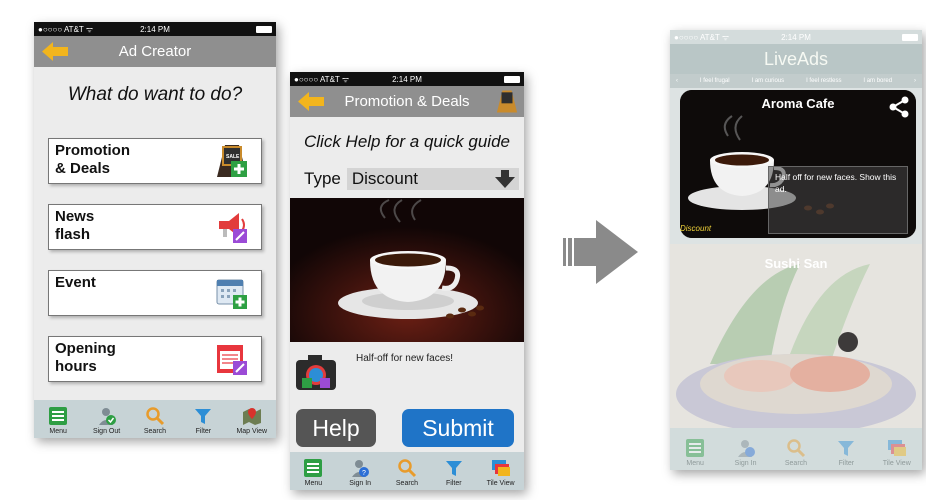 The image size is (926, 500). Describe the element at coordinates (507, 101) in the screenshot. I see `promotion-icon` at that location.